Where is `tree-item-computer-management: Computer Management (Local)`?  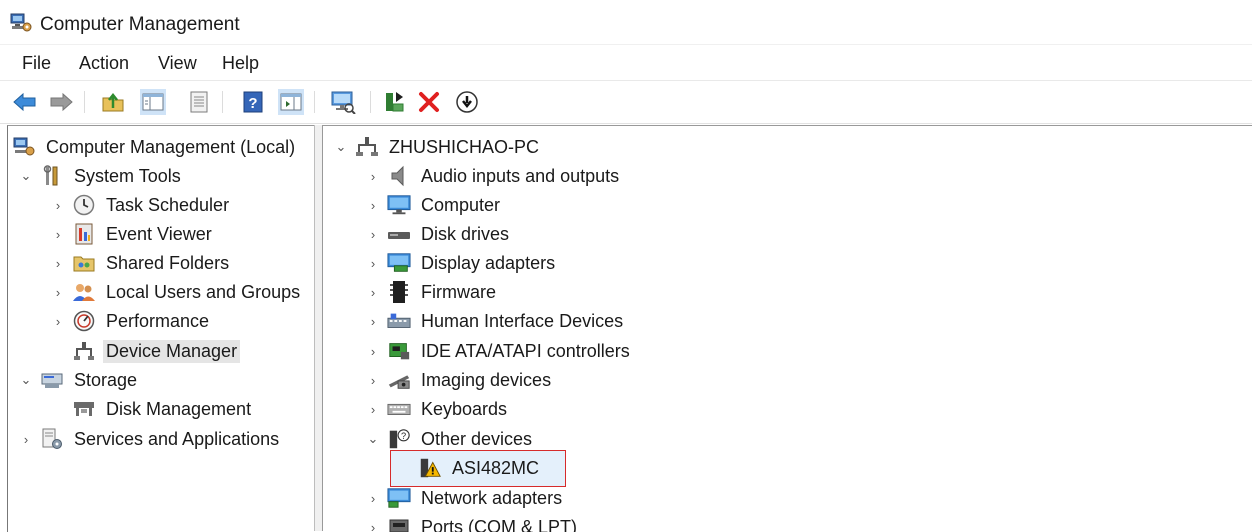 tree-item-computer-management: Computer Management (Local) is located at coordinates (155, 147).